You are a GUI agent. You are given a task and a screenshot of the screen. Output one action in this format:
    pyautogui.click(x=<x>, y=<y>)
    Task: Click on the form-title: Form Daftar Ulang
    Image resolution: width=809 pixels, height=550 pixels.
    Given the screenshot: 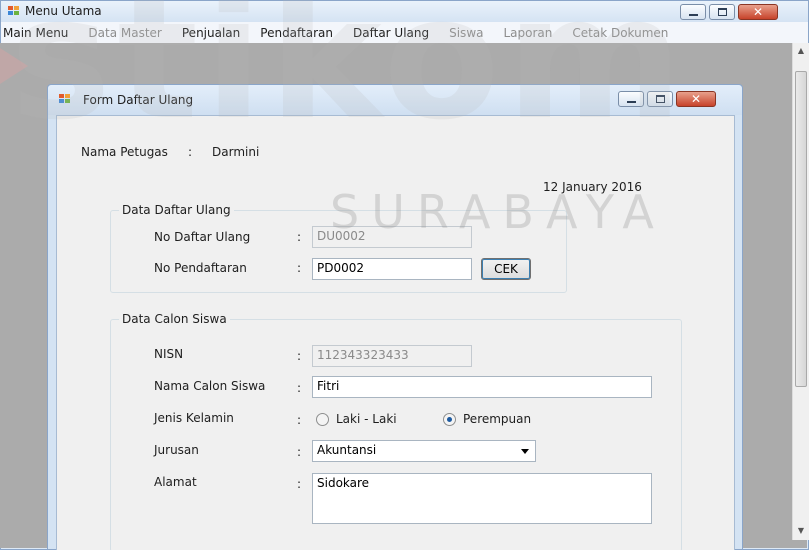 What is the action you would take?
    pyautogui.click(x=138, y=100)
    